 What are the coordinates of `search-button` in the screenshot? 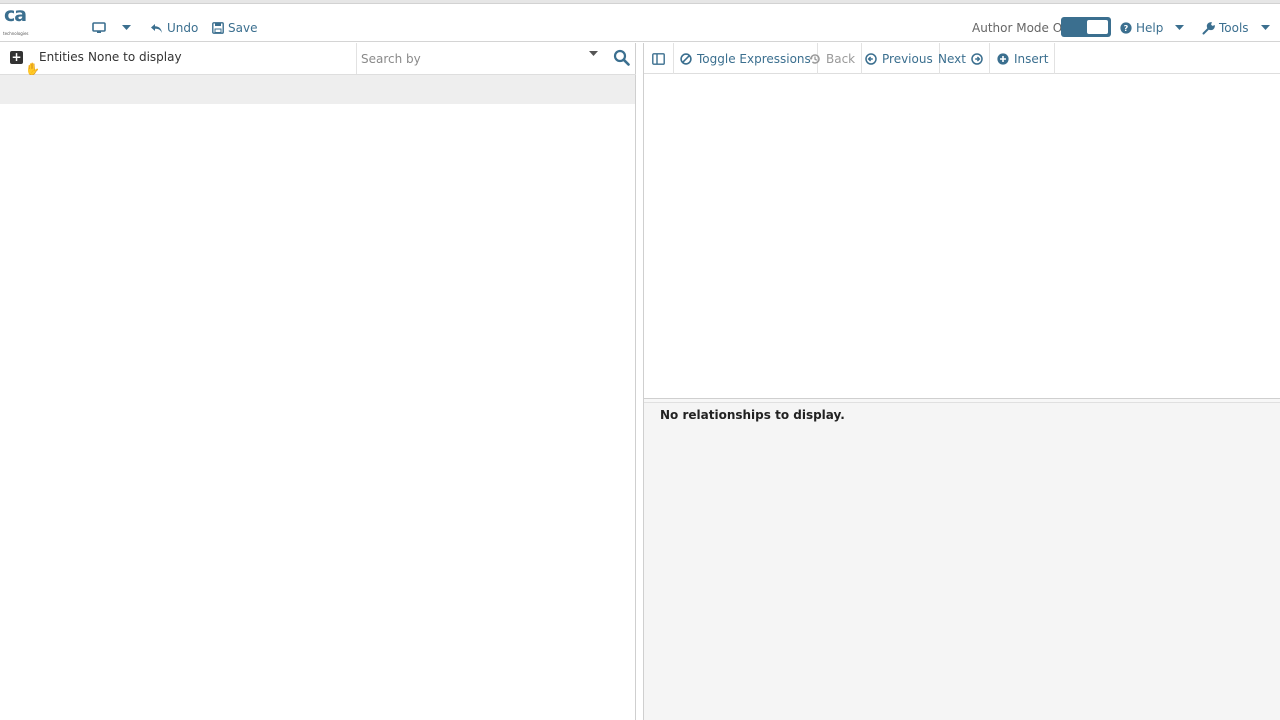 It's located at (621, 58).